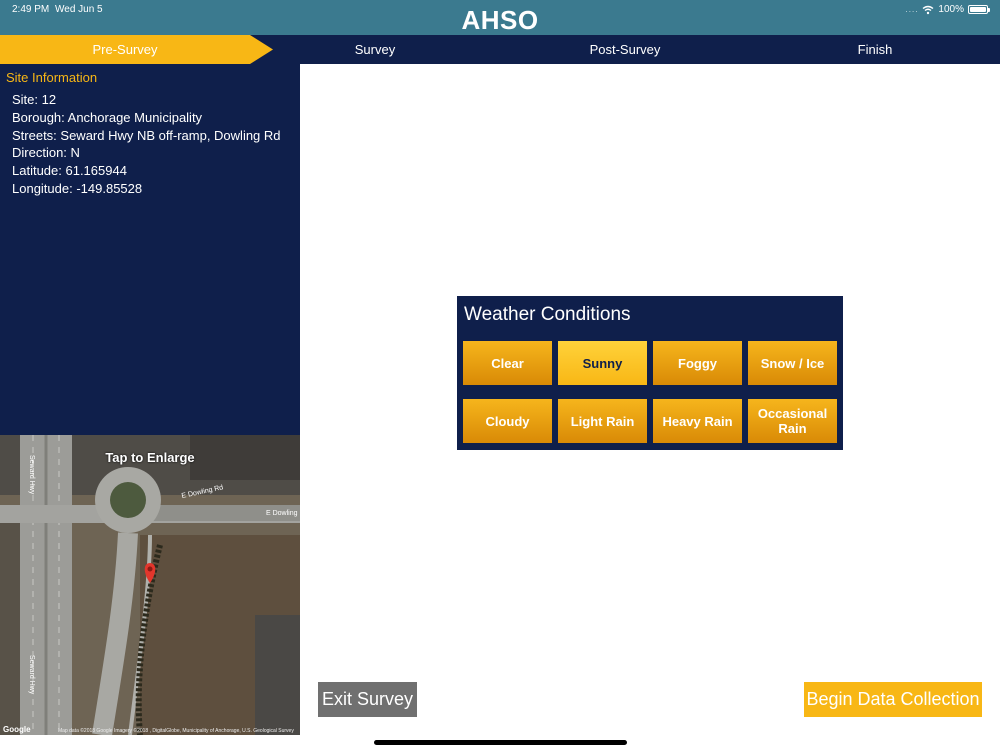 The width and height of the screenshot is (1000, 750). What do you see at coordinates (125, 49) in the screenshot?
I see `tab-pre-survey: Pre-Survey` at bounding box center [125, 49].